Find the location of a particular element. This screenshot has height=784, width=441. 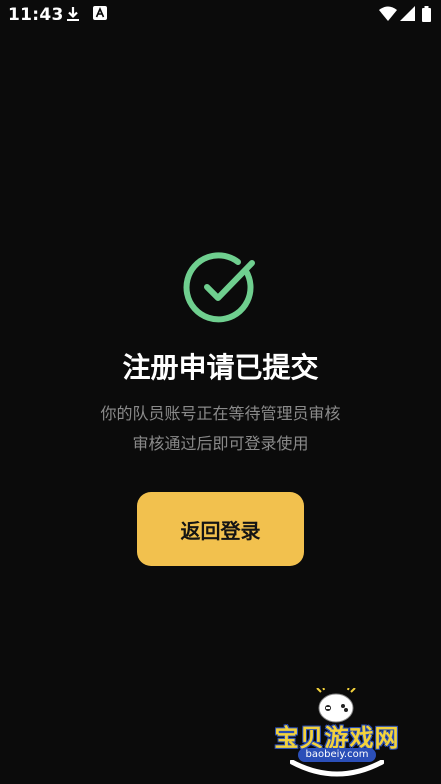

status-bar: 11:43 is located at coordinates (220, 15).